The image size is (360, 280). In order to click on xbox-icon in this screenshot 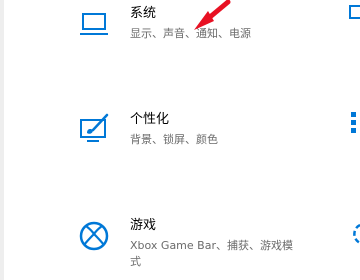, I will do `click(94, 236)`.